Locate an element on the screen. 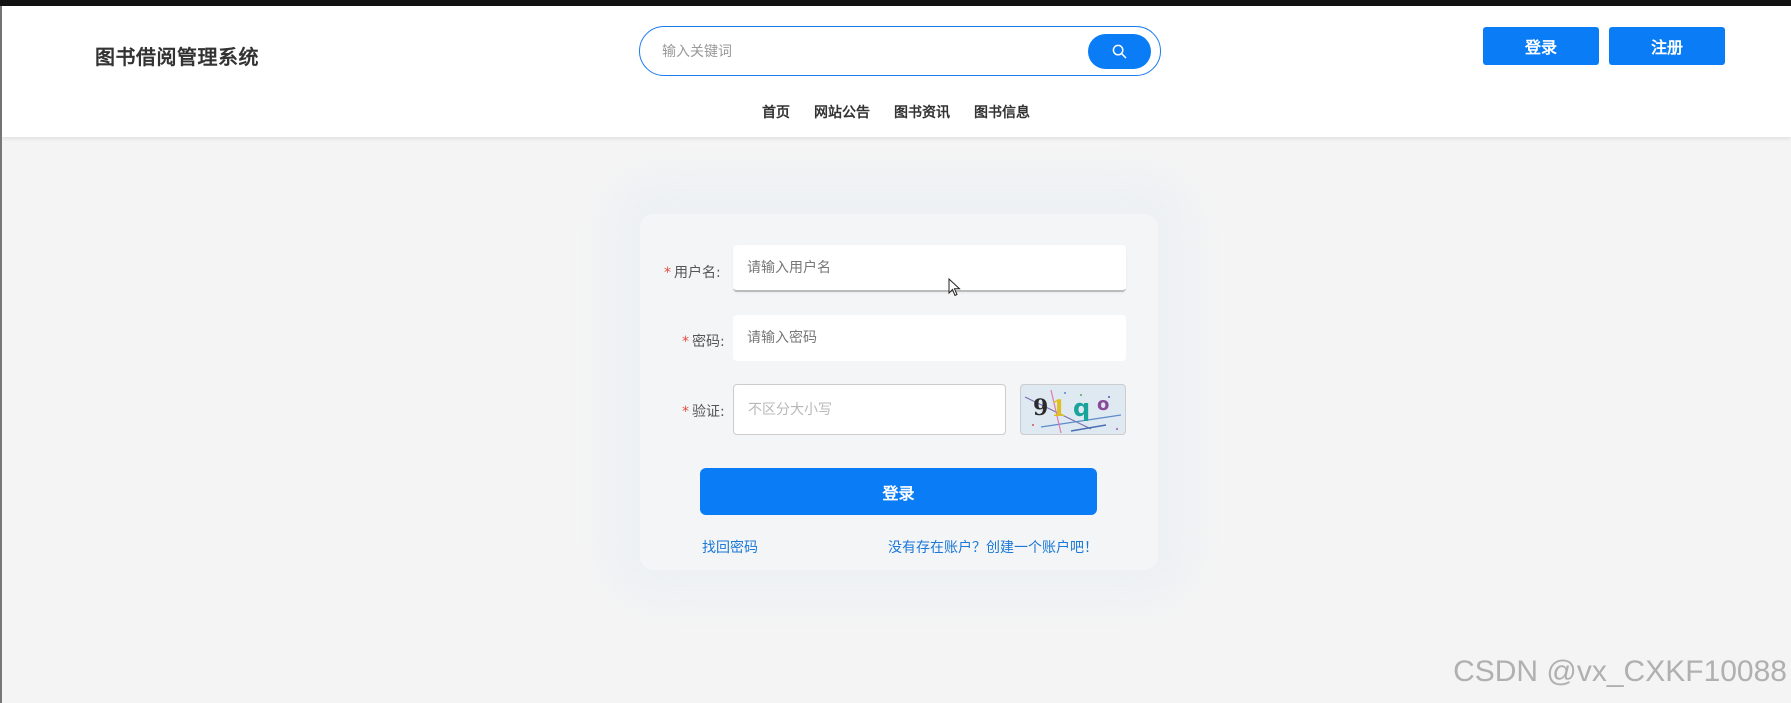 This screenshot has height=703, width=1791. password-input is located at coordinates (929, 338).